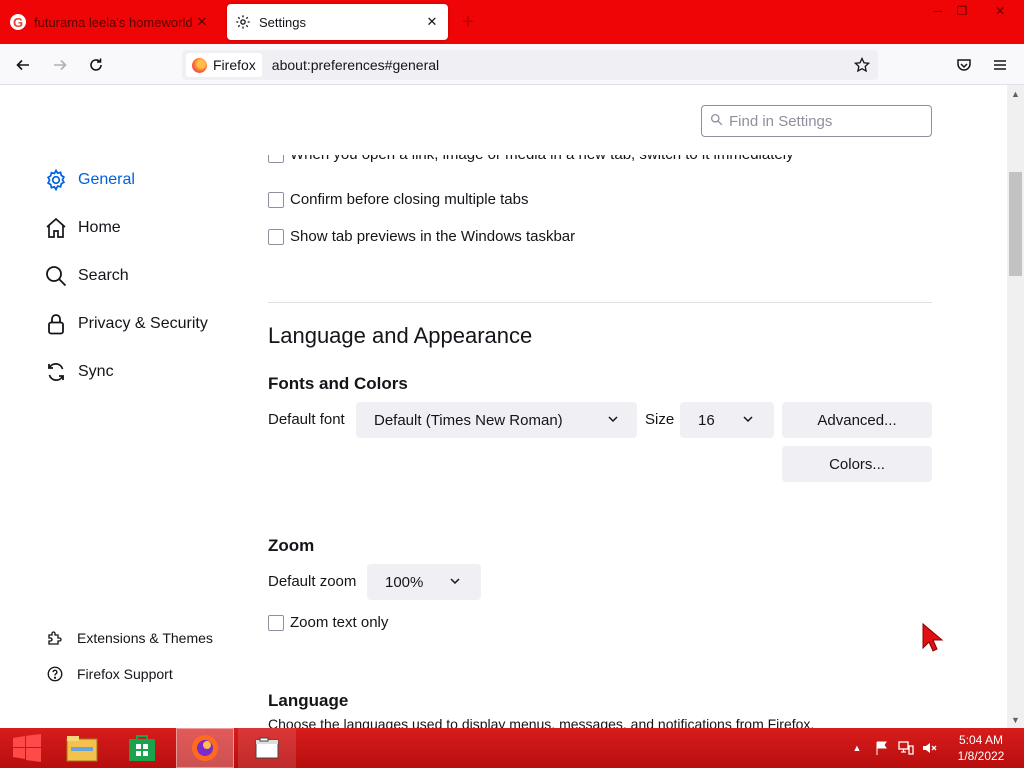 The height and width of the screenshot is (768, 1024). What do you see at coordinates (727, 420) in the screenshot?
I see `font-size-select: 16` at bounding box center [727, 420].